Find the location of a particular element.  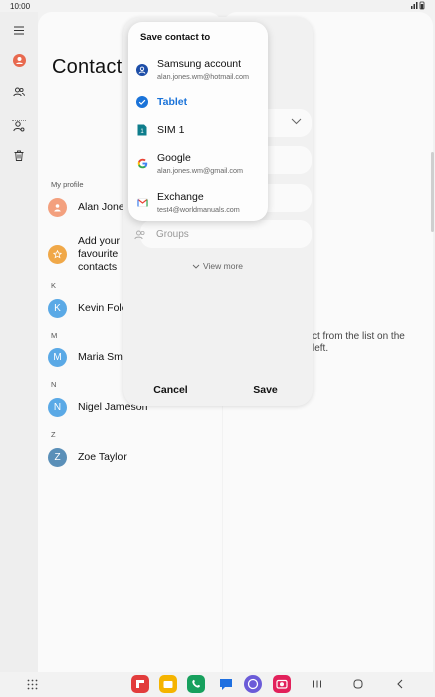

option-label: SIM 1 is located at coordinates (171, 130).